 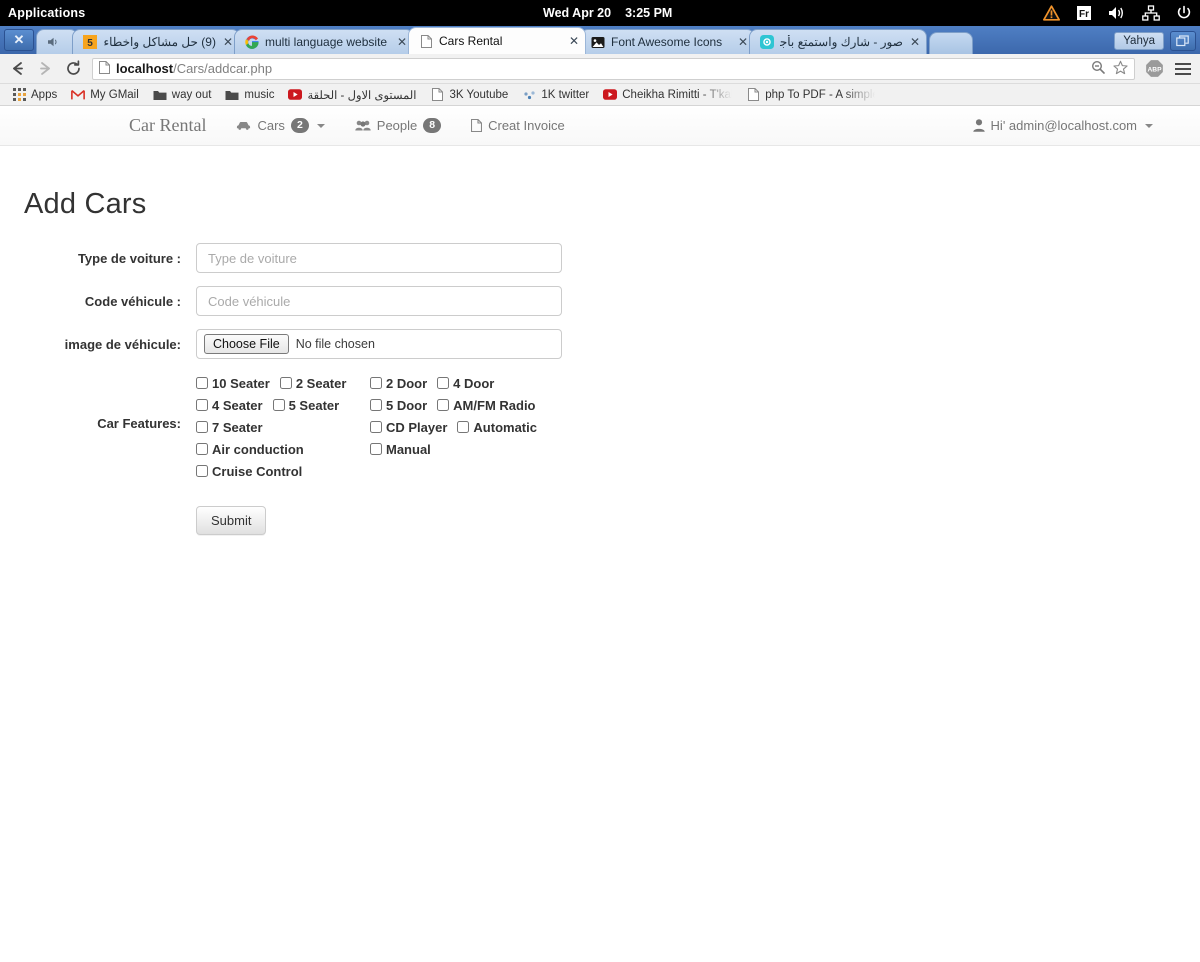 What do you see at coordinates (497, 427) in the screenshot?
I see `feature-automatic: Automatic` at bounding box center [497, 427].